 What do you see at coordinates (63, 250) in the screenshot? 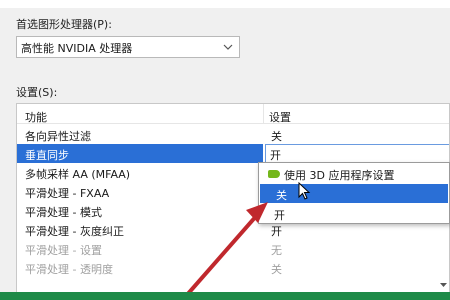
I see `row-feature: 平滑处理 - 设置` at bounding box center [63, 250].